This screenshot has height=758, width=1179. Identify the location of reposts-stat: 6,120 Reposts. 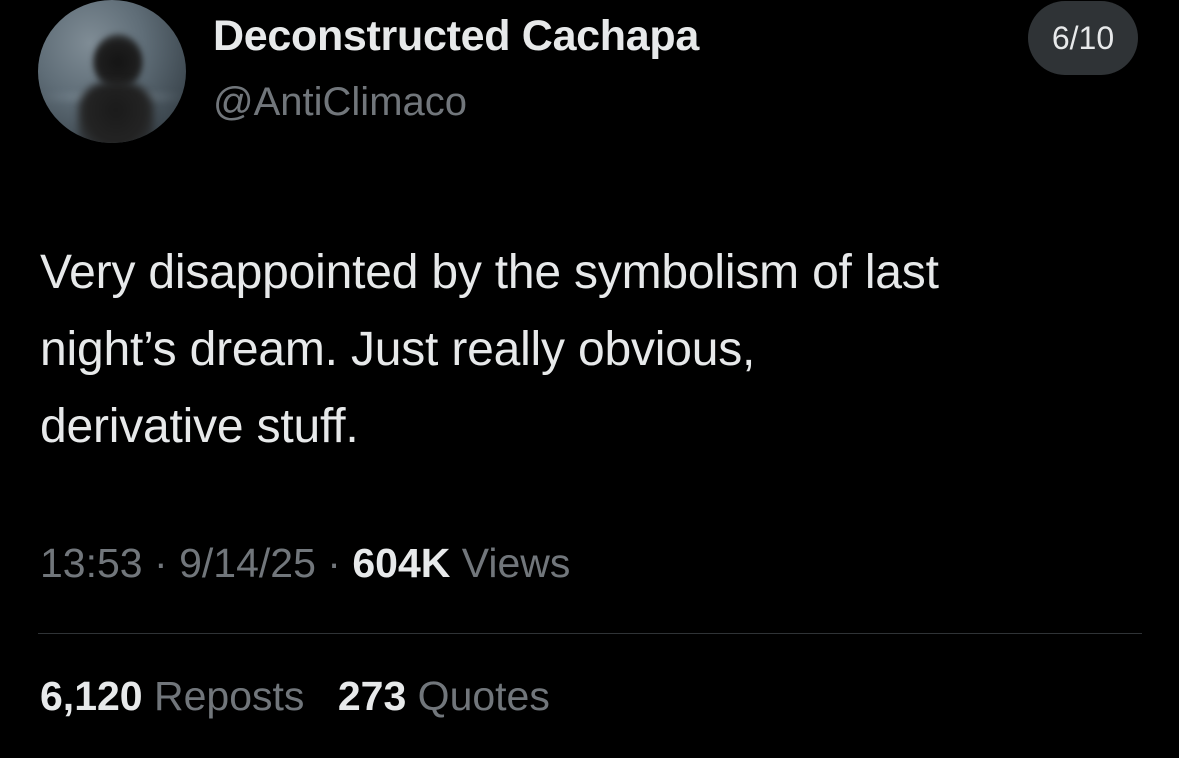
(178, 696).